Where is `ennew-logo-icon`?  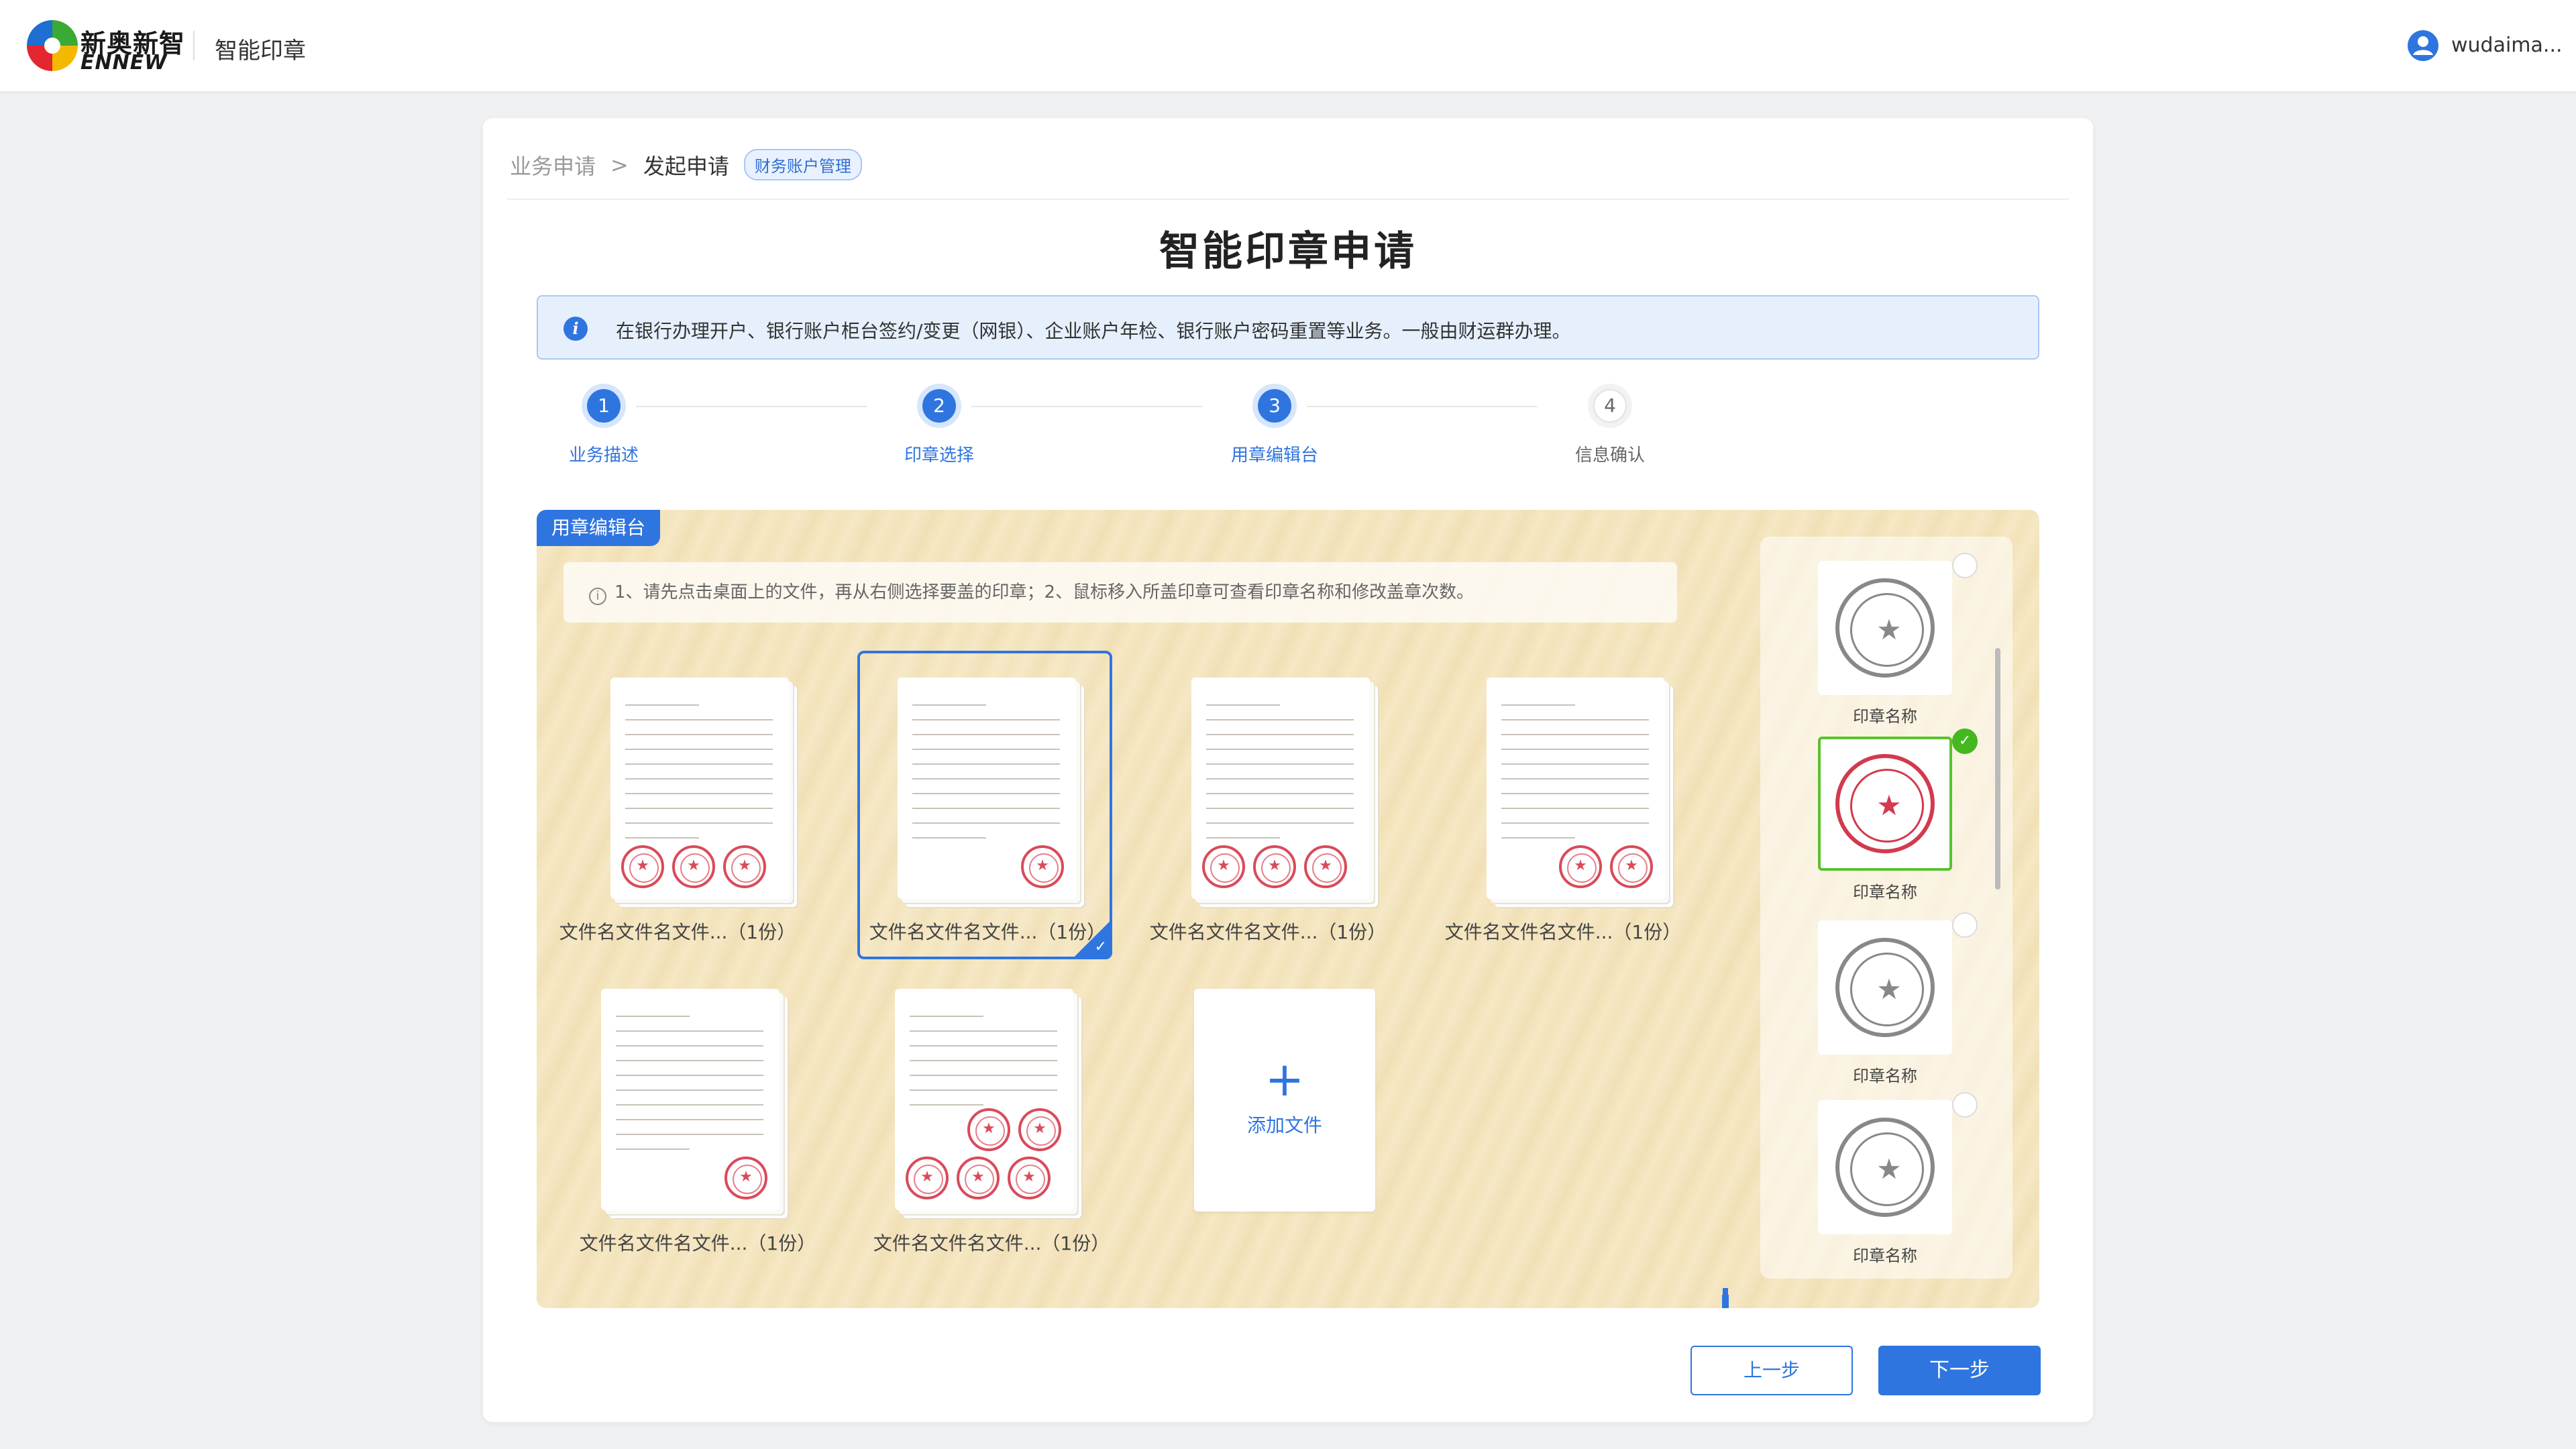
ennew-logo-icon is located at coordinates (52, 45).